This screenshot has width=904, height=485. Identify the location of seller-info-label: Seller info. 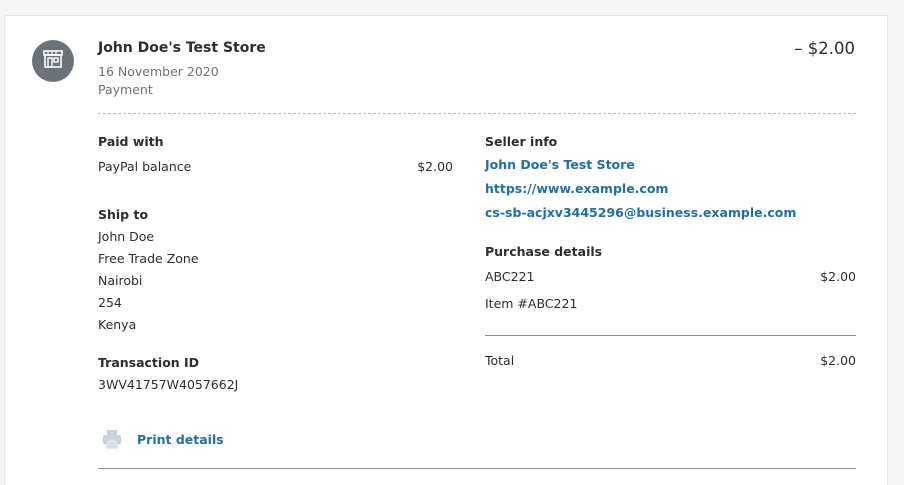
(521, 141).